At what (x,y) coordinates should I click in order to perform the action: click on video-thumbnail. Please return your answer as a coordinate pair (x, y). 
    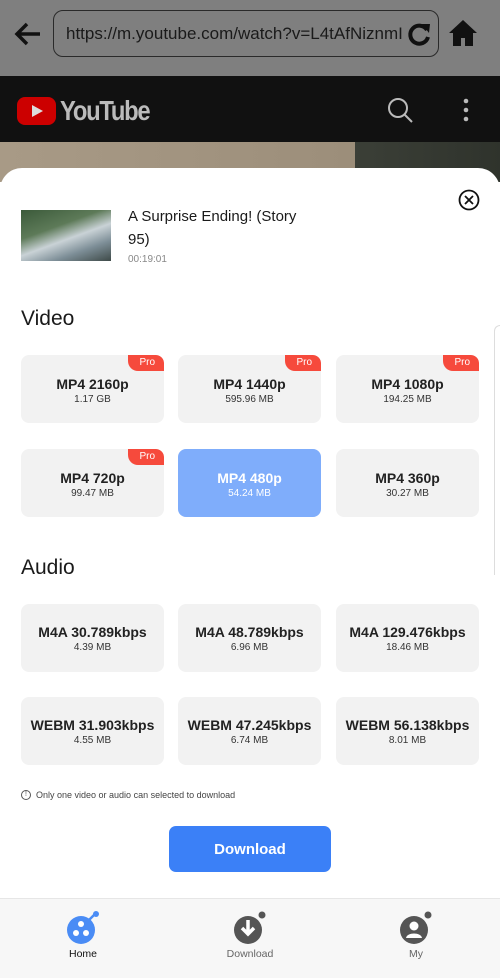
    Looking at the image, I should click on (66, 235).